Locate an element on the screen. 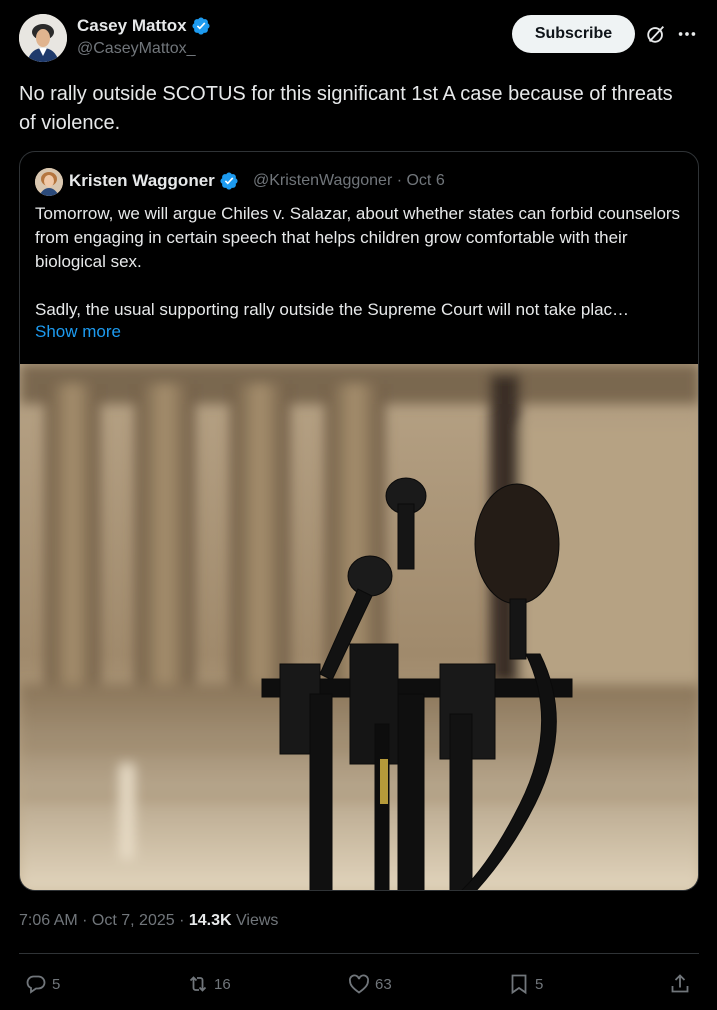 The image size is (717, 1010). share-button is located at coordinates (680, 984).